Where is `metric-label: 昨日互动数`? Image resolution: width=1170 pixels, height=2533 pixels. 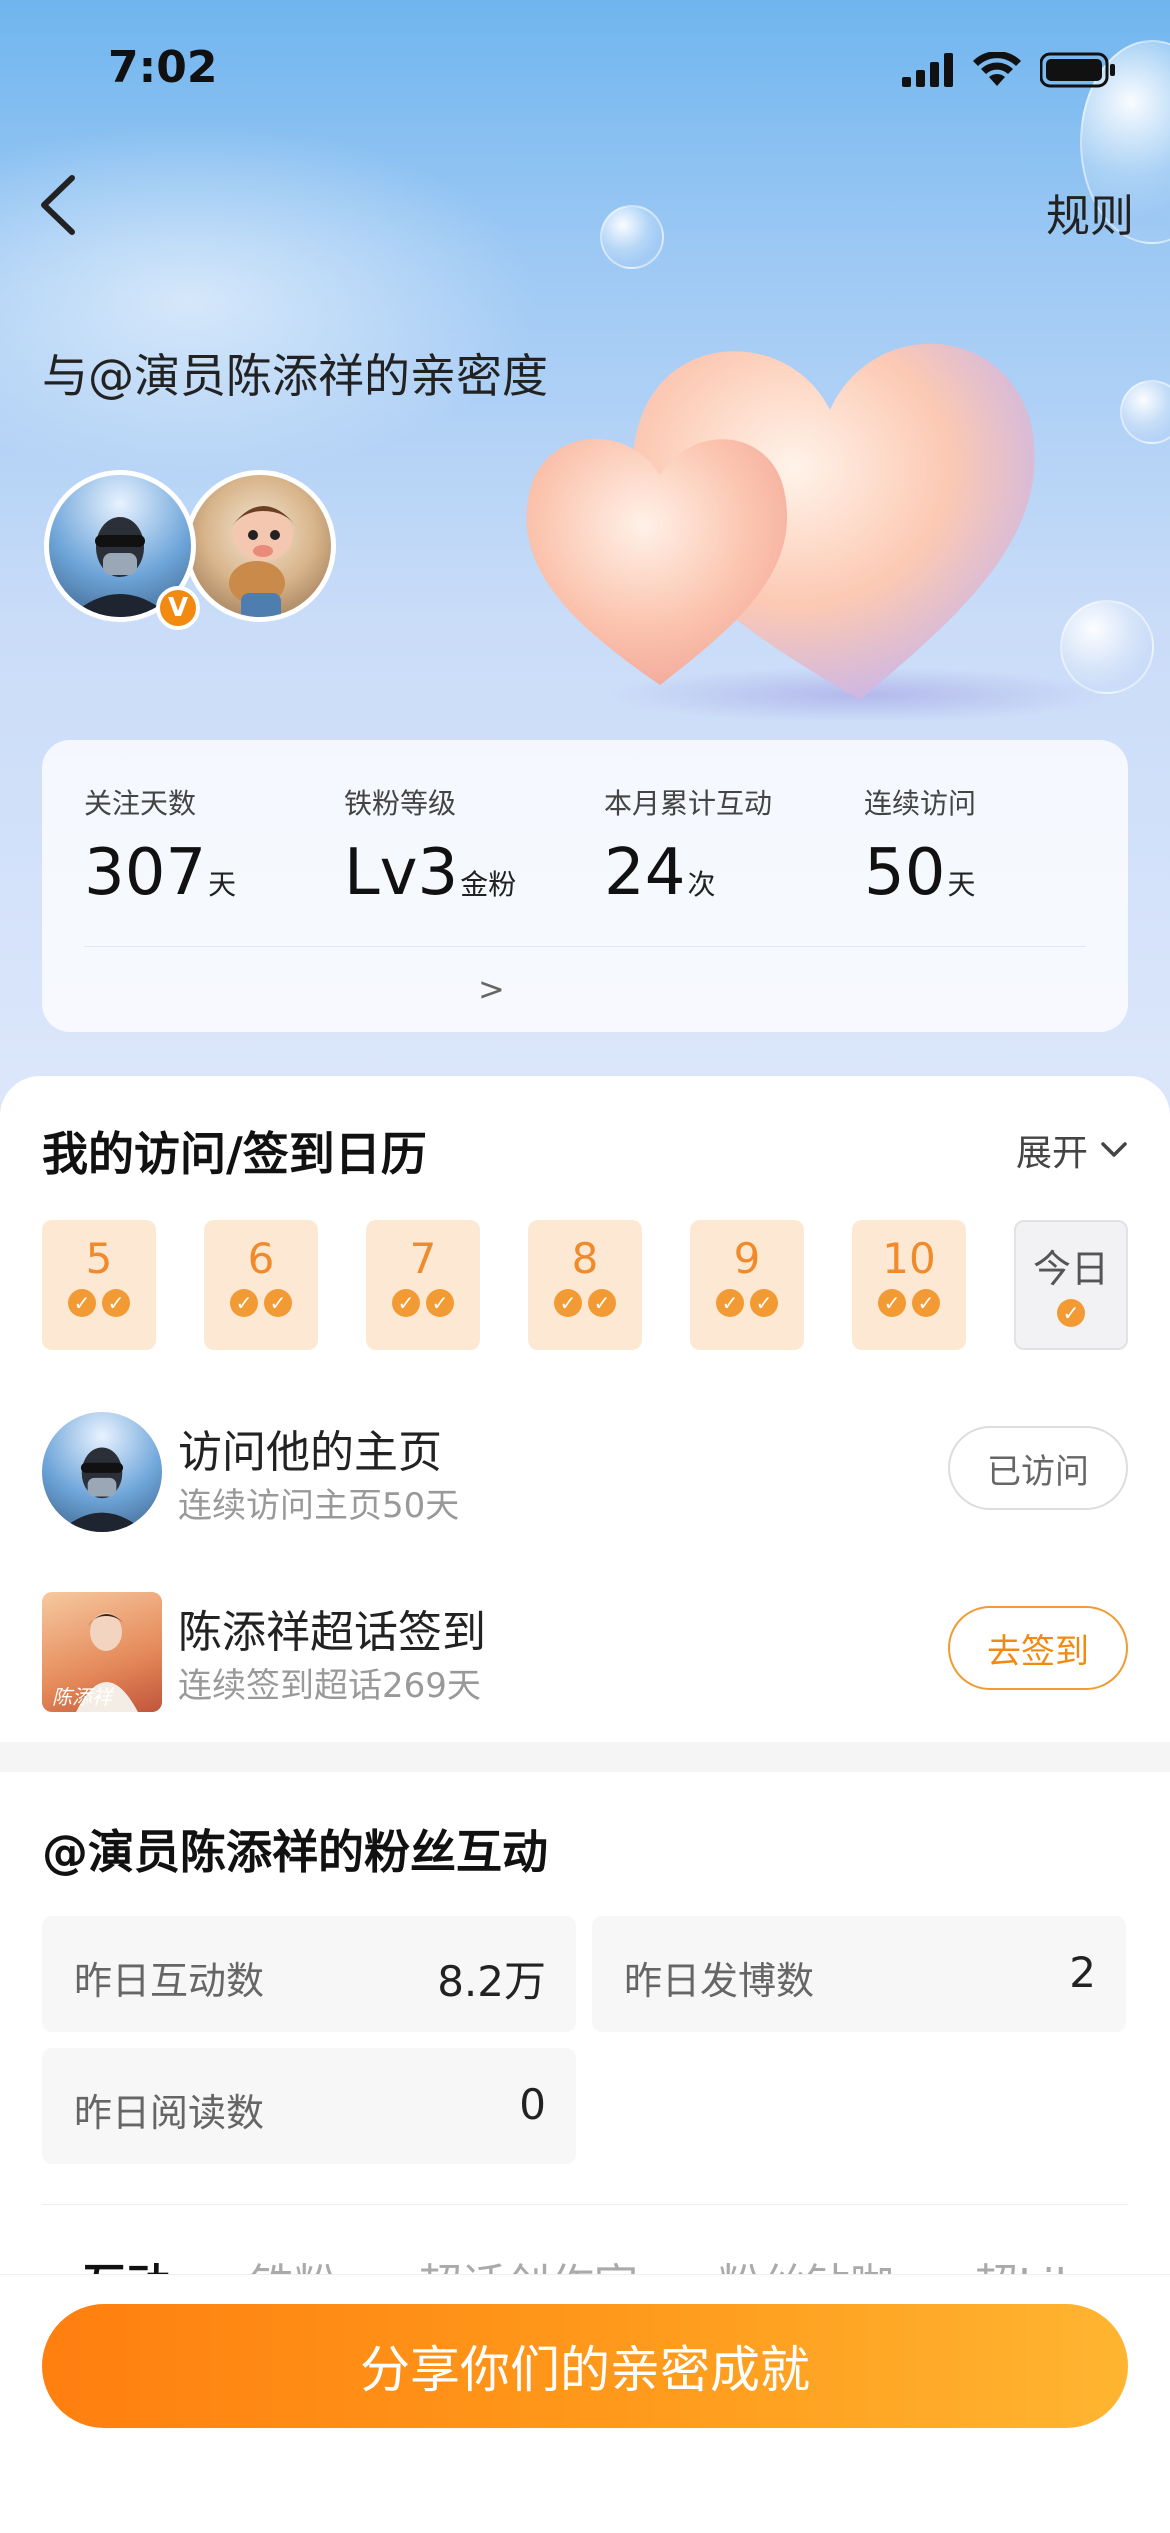
metric-label: 昨日互动数 is located at coordinates (169, 1981).